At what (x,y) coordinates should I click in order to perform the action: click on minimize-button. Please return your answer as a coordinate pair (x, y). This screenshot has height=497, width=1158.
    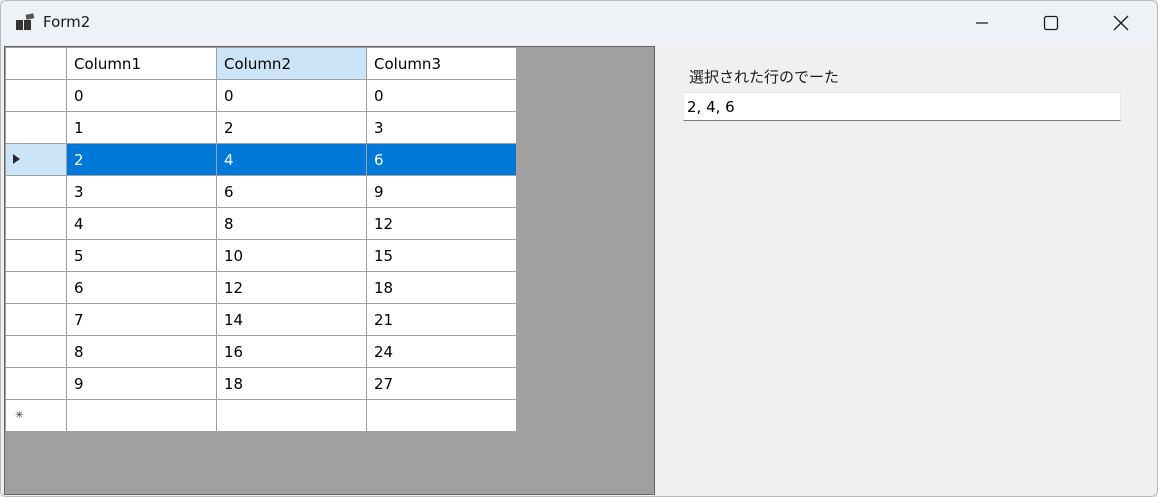
    Looking at the image, I should click on (982, 23).